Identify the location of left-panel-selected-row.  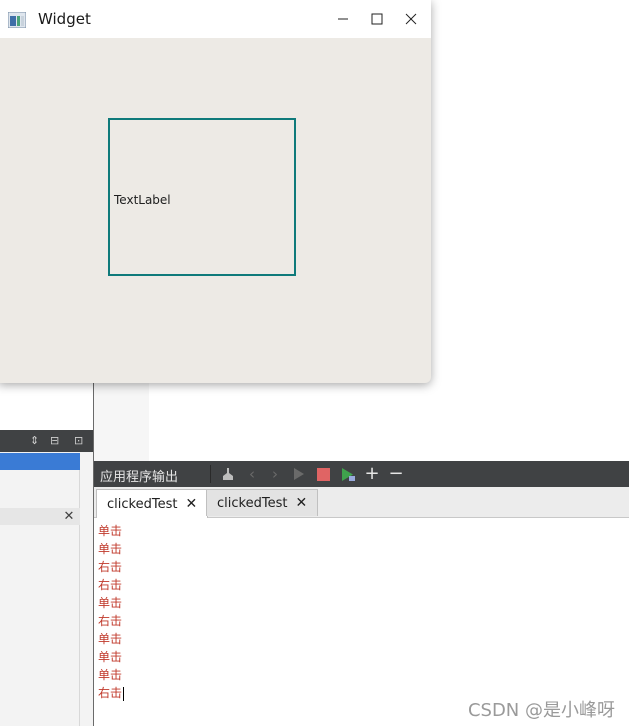
(40, 461).